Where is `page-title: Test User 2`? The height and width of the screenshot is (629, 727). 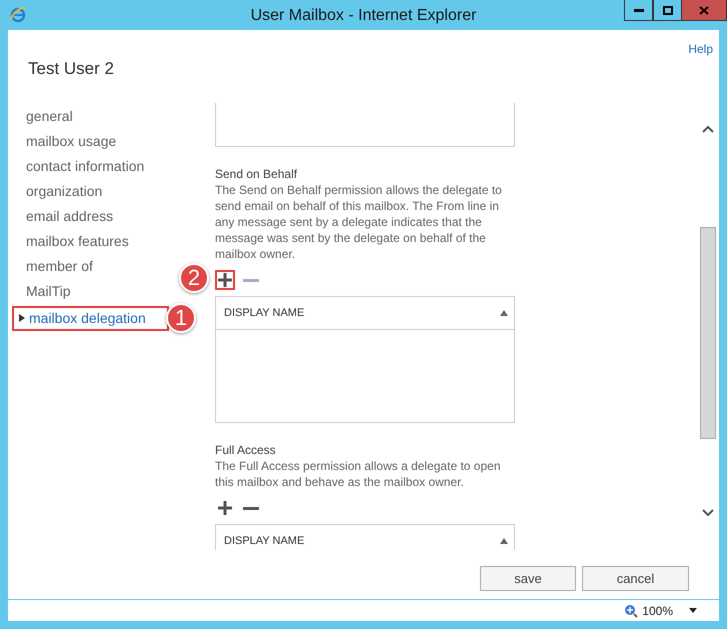
page-title: Test User 2 is located at coordinates (71, 69).